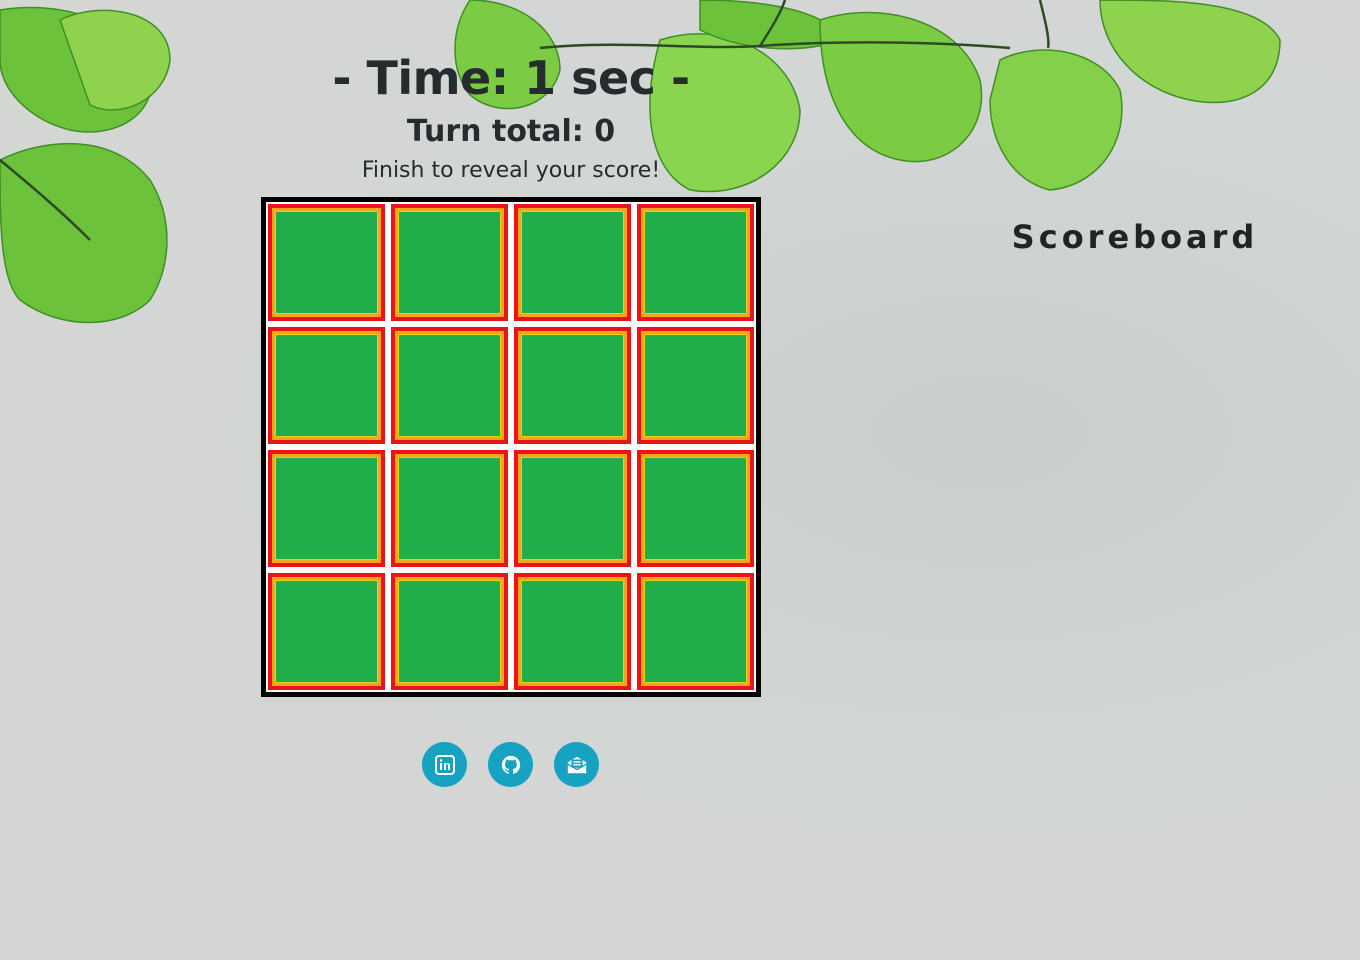 This screenshot has height=960, width=1360. I want to click on turn-counter: Turn total: 0, so click(511, 131).